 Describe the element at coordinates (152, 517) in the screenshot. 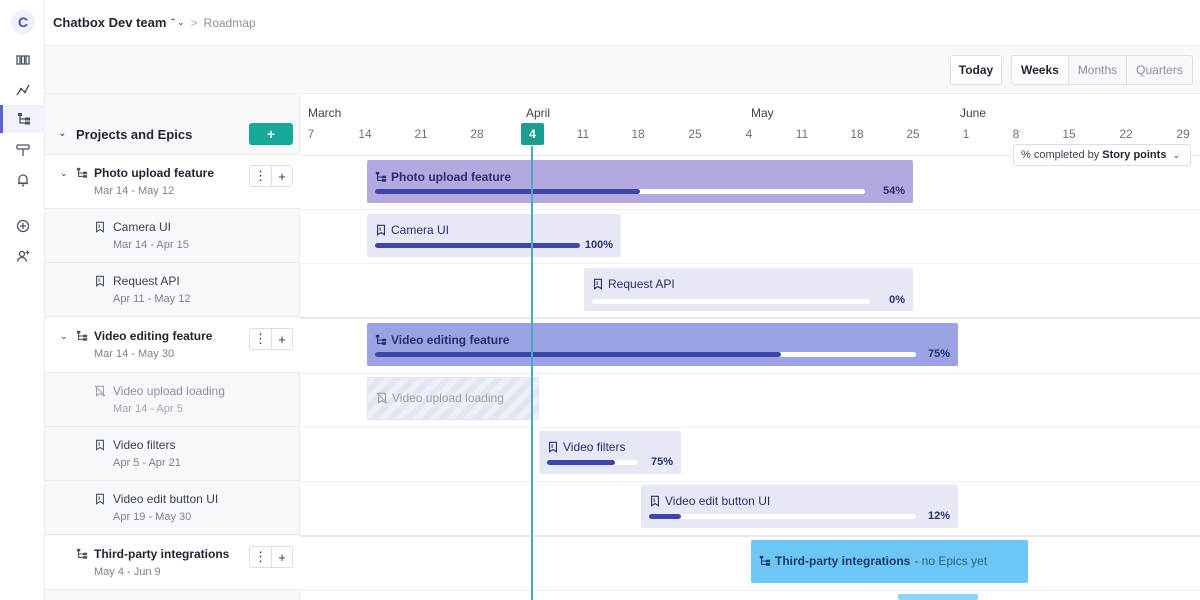

I see `epic-dates: Apr 19 - May 30` at that location.